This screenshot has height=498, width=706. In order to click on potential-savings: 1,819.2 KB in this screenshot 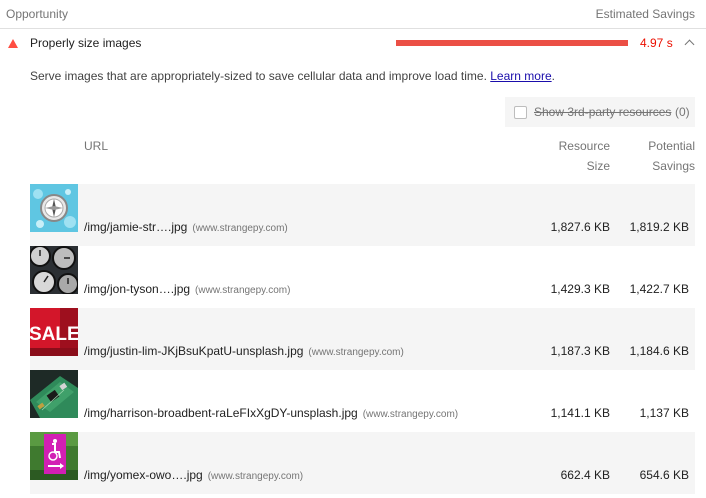, I will do `click(659, 227)`.